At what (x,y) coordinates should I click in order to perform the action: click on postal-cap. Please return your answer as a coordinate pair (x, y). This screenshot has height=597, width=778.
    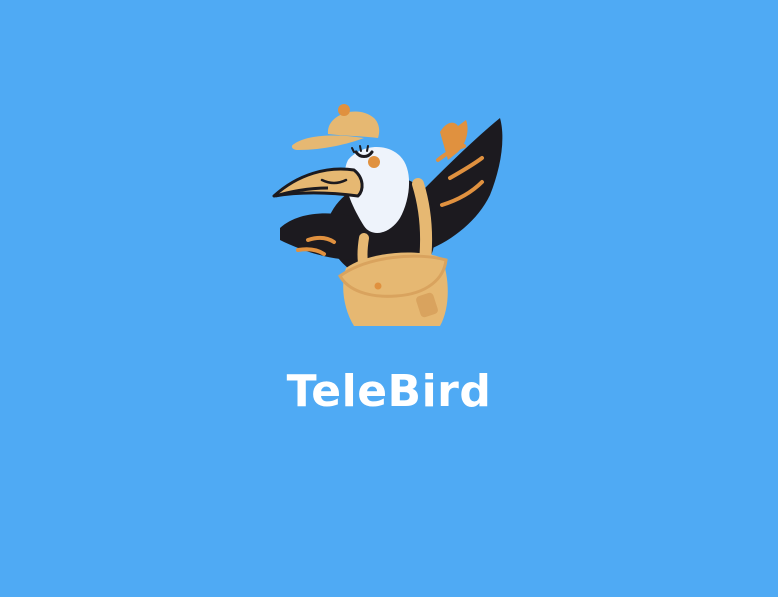
    Looking at the image, I should click on (353, 124).